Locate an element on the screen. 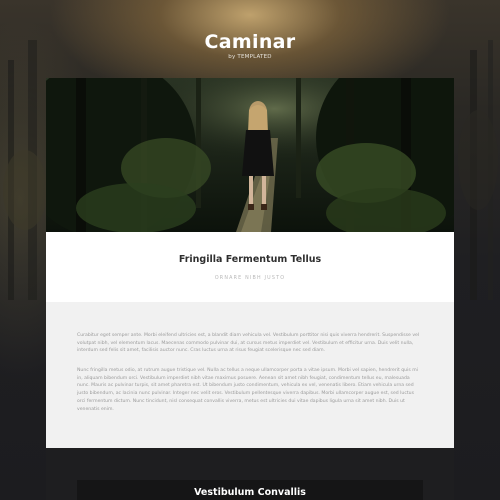 The height and width of the screenshot is (500, 500). intro-title: Fringilla Fermentum Tellus is located at coordinates (250, 259).